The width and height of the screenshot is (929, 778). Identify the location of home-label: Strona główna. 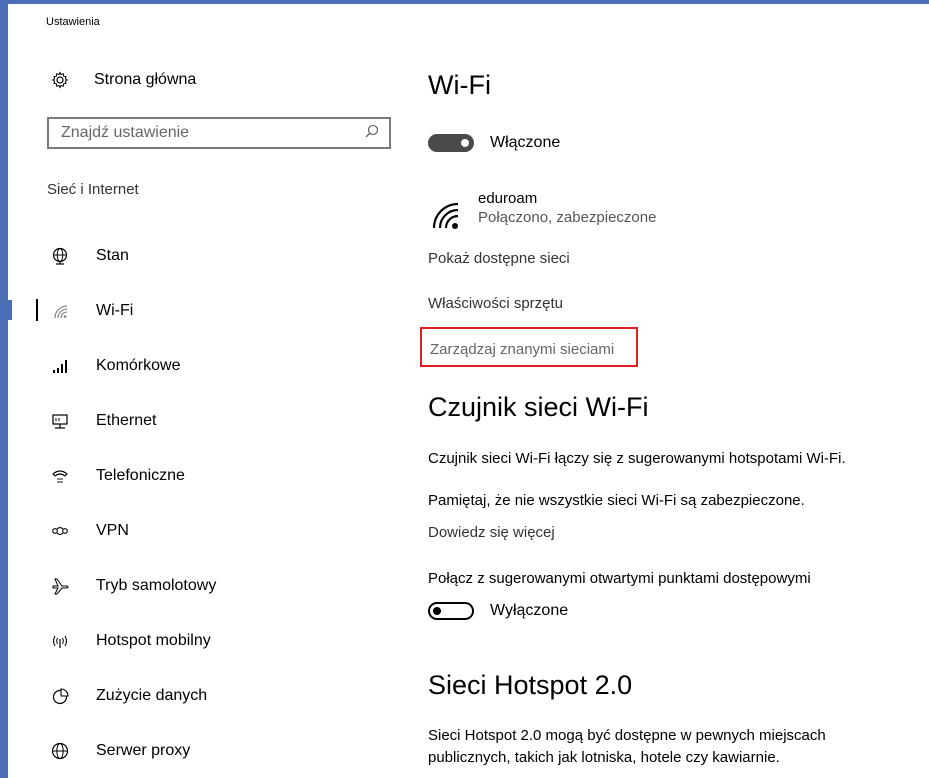
(145, 79).